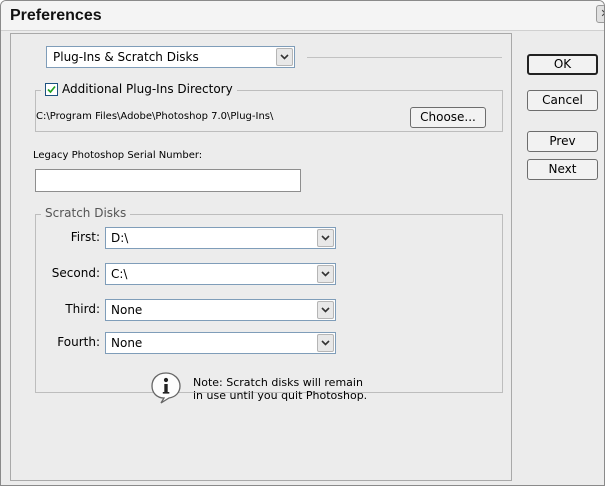 The height and width of the screenshot is (492, 605). I want to click on first-disk-dropdown: D:\, so click(220, 238).